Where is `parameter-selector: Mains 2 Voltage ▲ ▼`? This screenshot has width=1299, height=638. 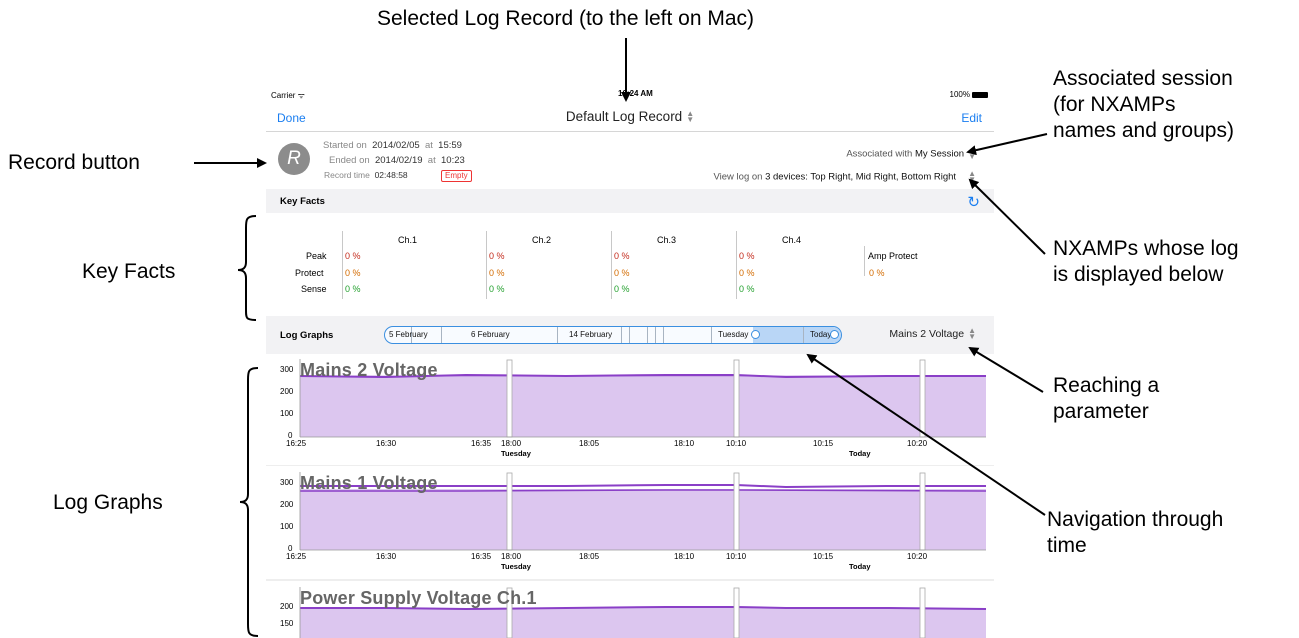 parameter-selector: Mains 2 Voltage ▲ ▼ is located at coordinates (932, 334).